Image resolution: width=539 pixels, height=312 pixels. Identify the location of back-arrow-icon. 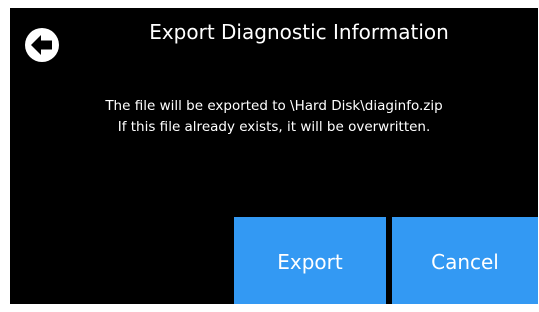
(42, 45).